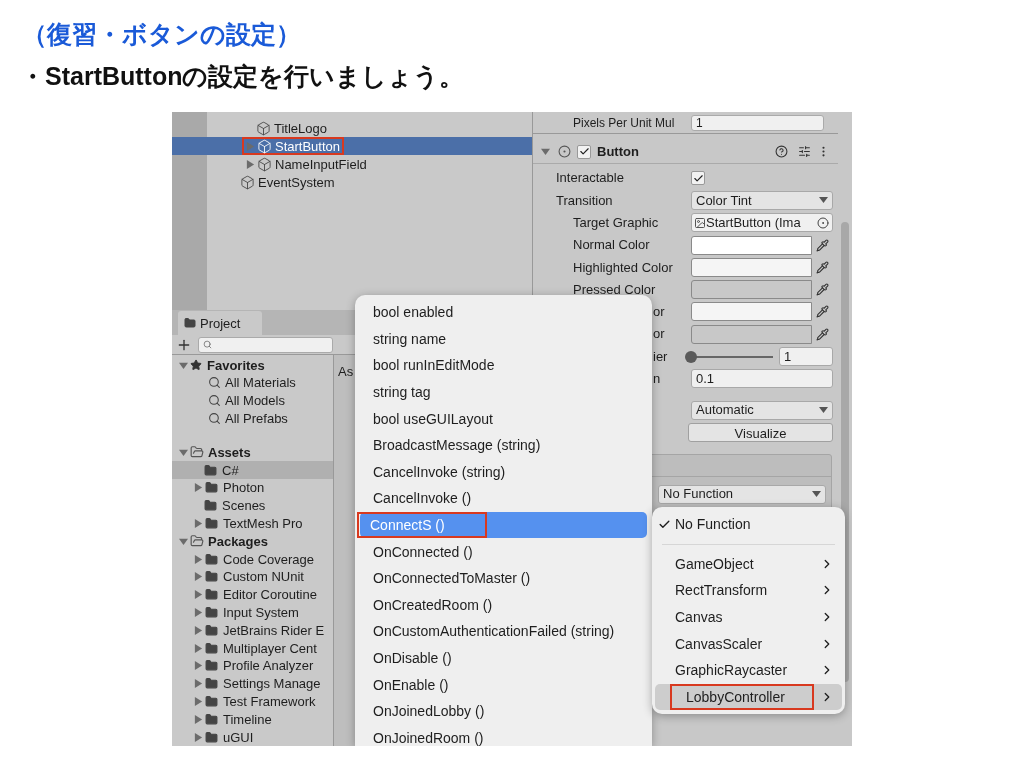  What do you see at coordinates (753, 524) in the screenshot?
I see `menu-item: No Function` at bounding box center [753, 524].